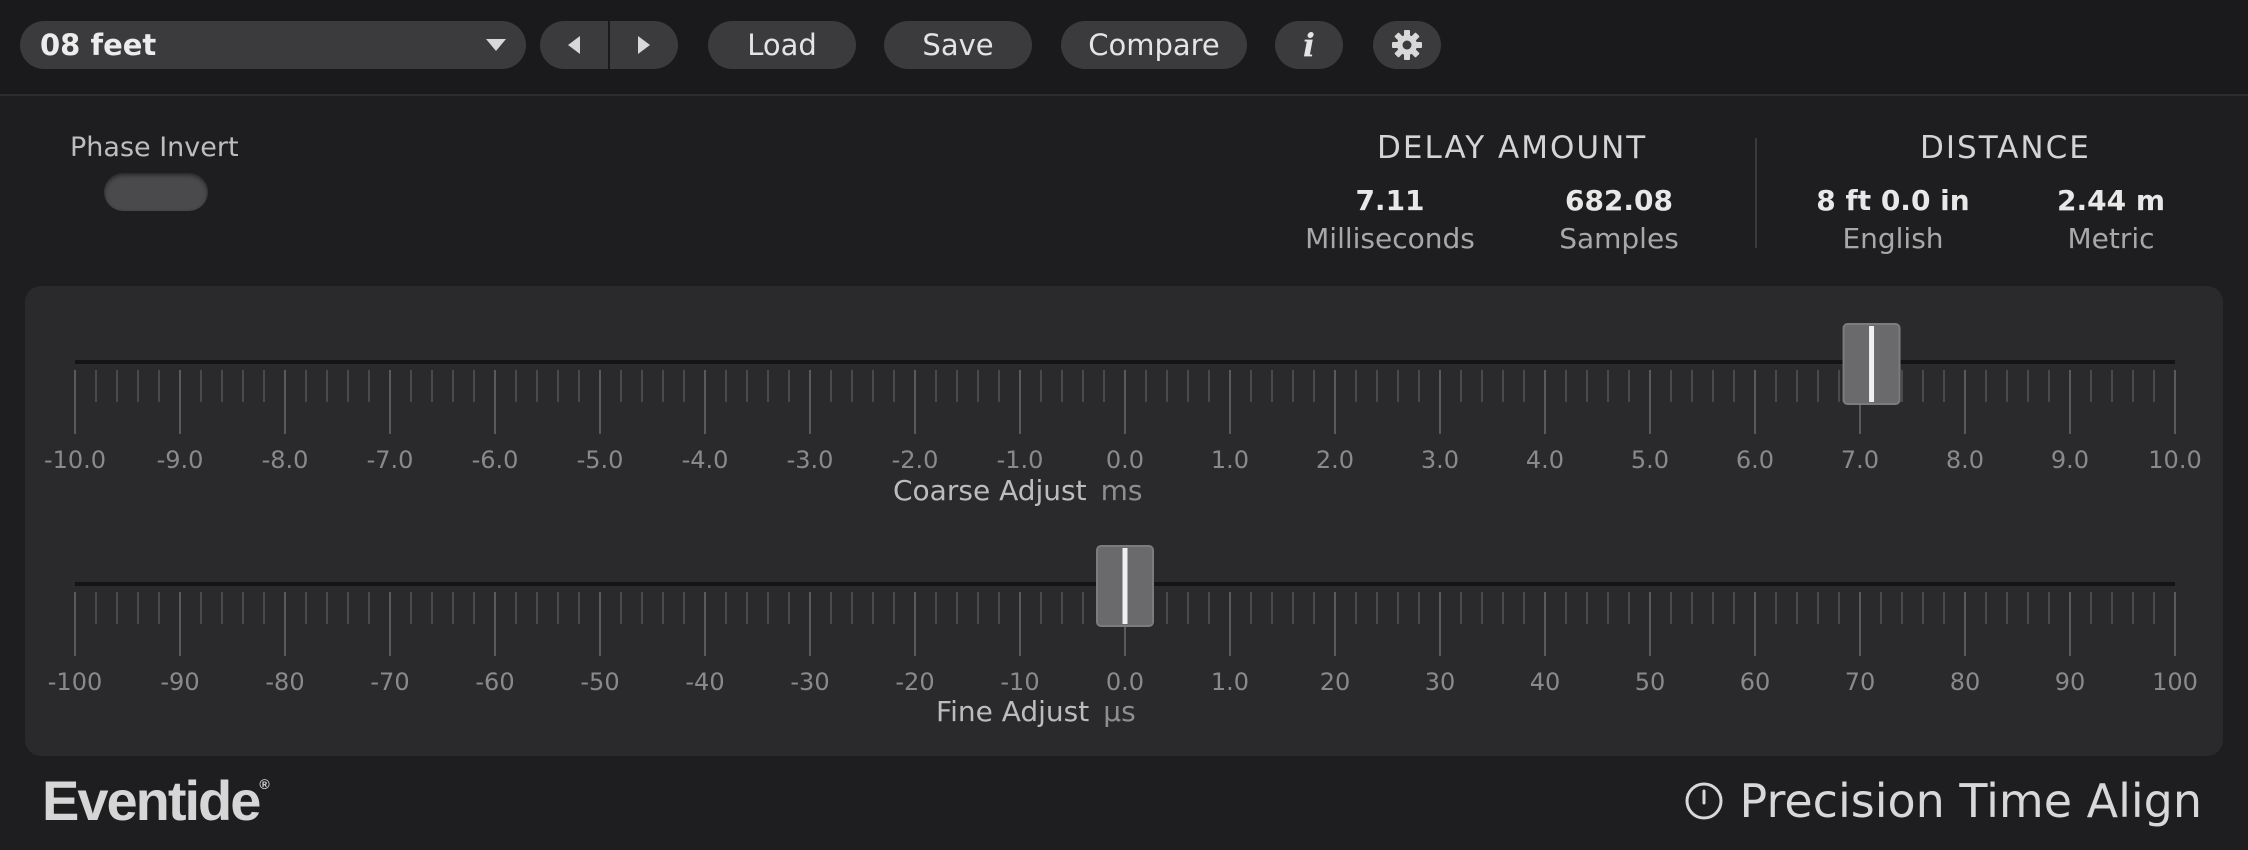 This screenshot has width=2248, height=850. Describe the element at coordinates (609, 45) in the screenshot. I see `preset-nav` at that location.